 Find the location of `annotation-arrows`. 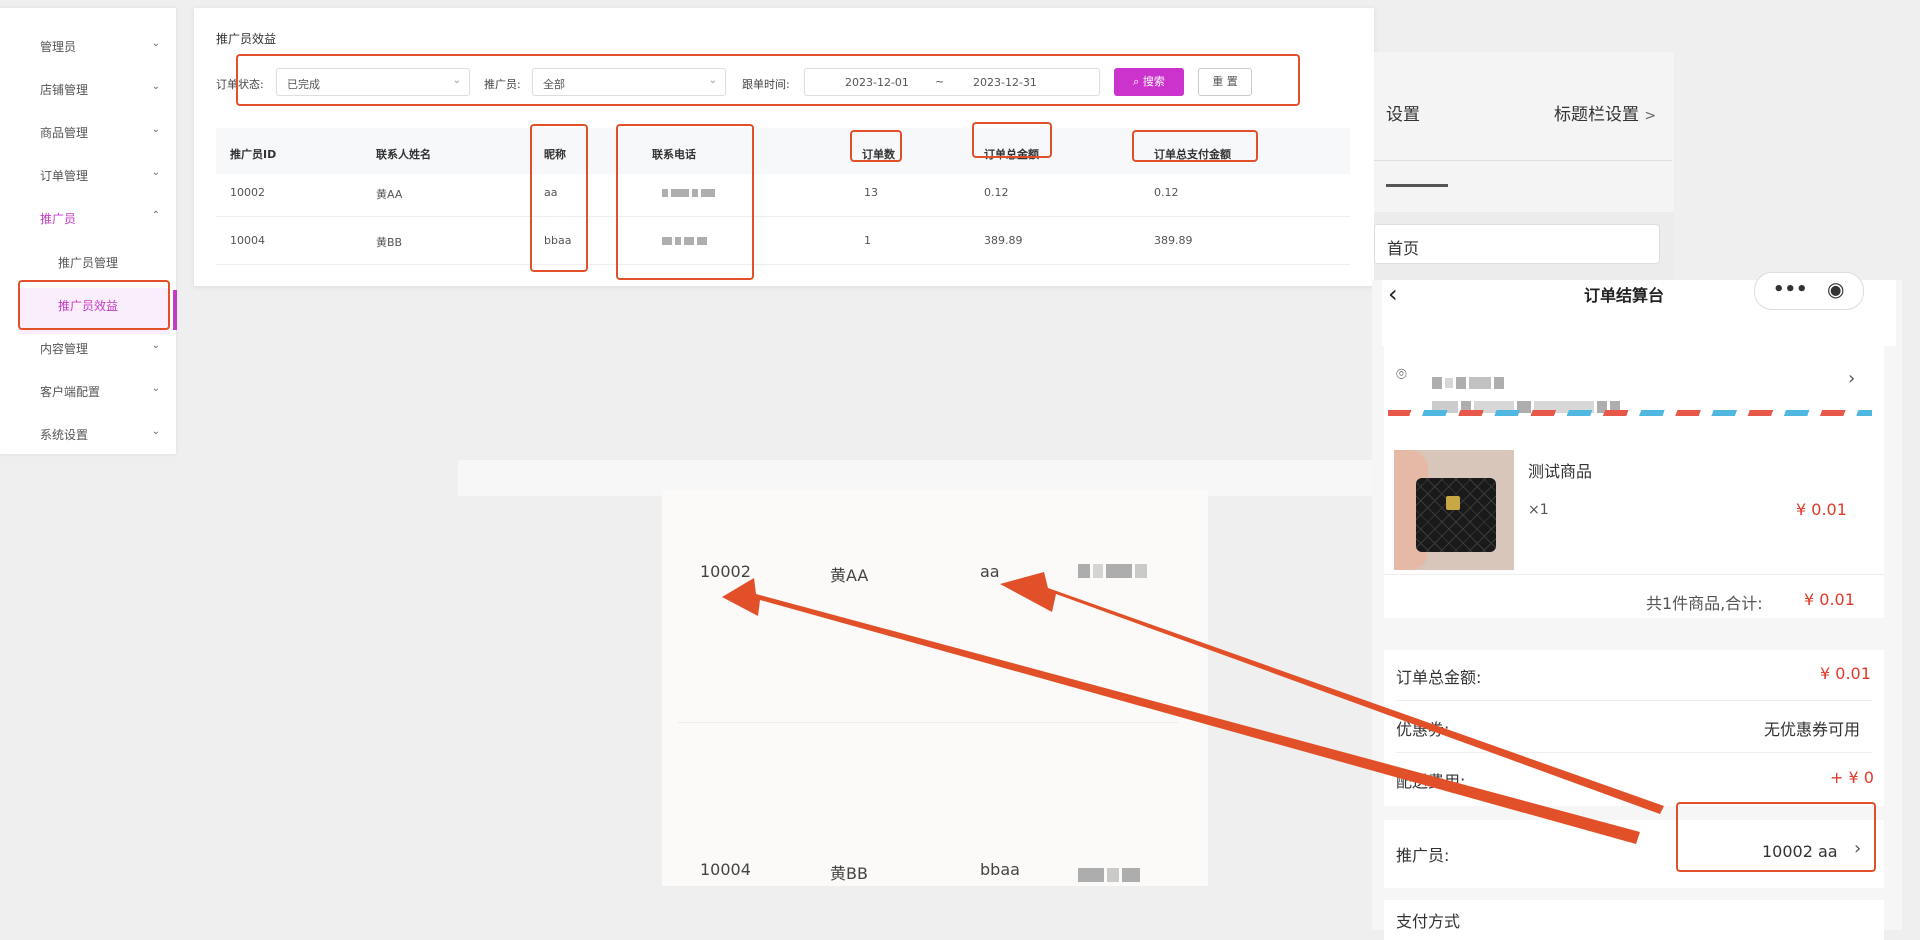

annotation-arrows is located at coordinates (1193, 708).